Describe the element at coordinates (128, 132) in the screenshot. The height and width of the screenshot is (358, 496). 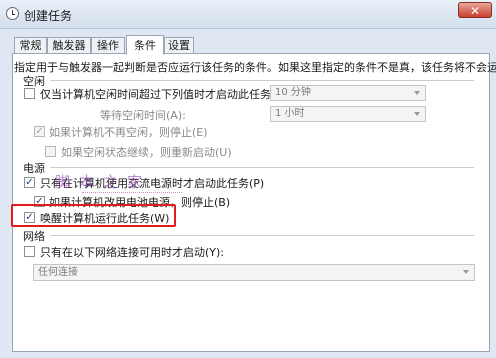
I see `stop-if-not-idle-label: 如果计算机不再空闲，则停止(E)` at that location.